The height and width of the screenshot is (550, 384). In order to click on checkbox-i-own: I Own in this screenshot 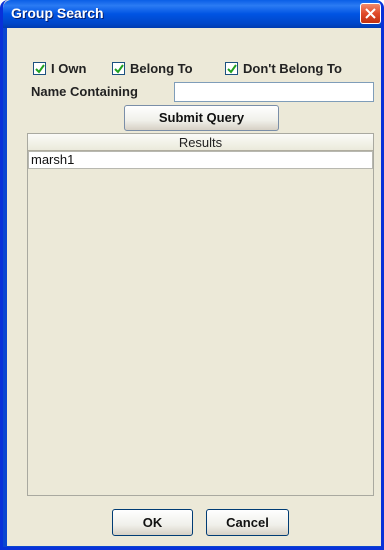, I will do `click(59, 68)`.